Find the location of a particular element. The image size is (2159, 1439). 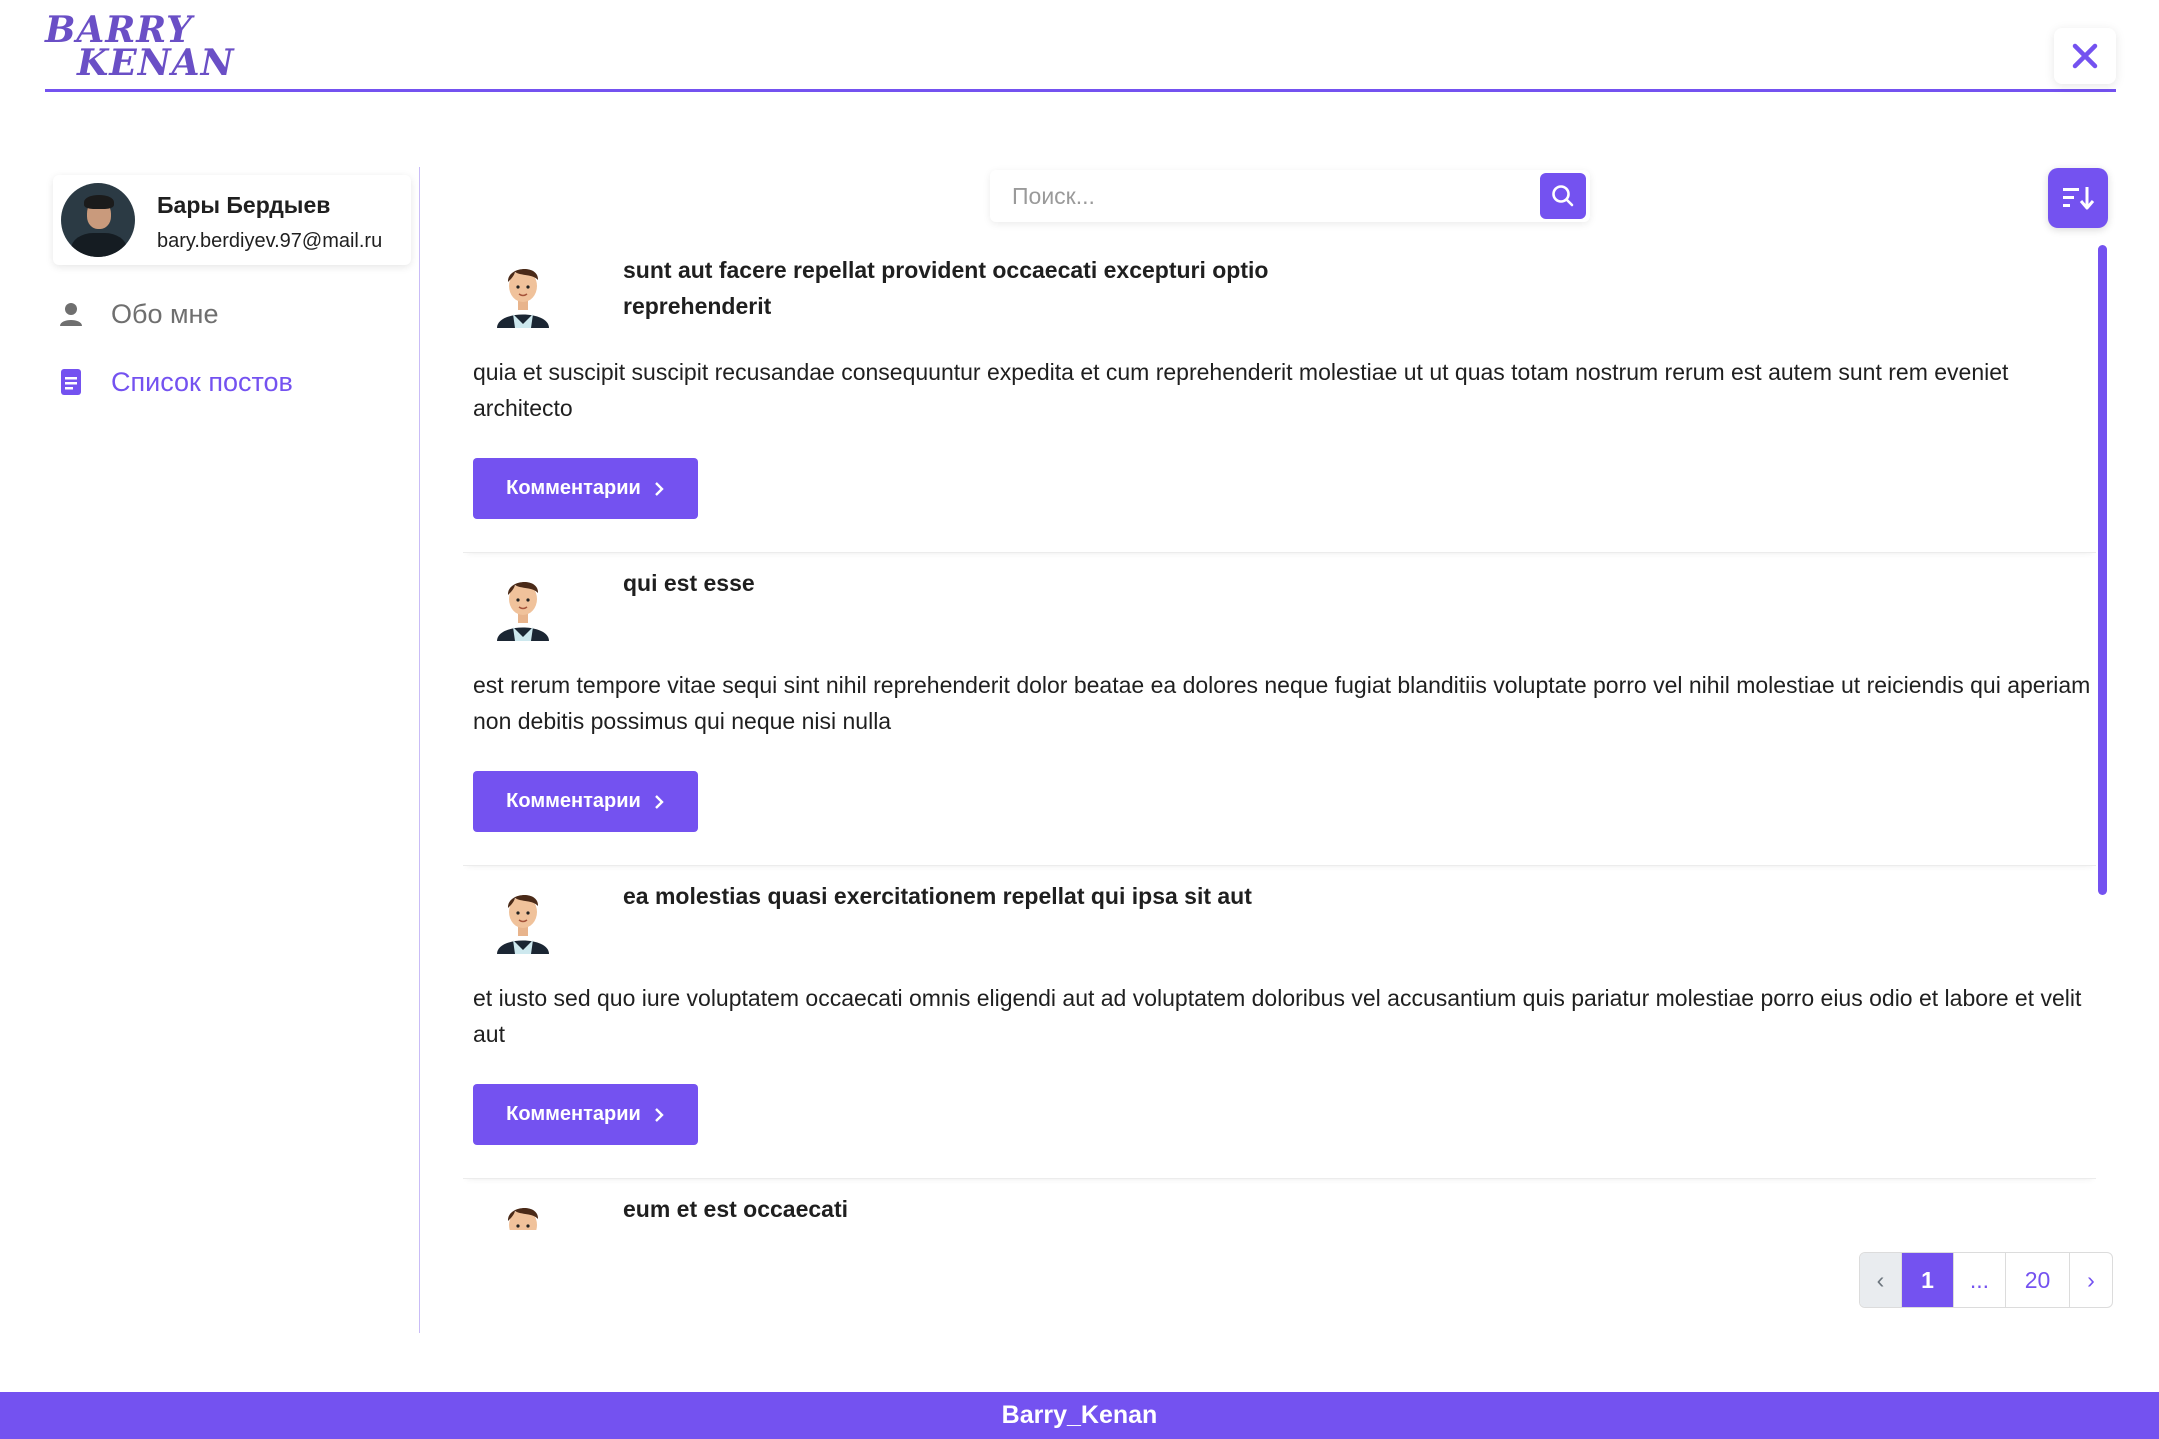

sort-button is located at coordinates (2078, 198).